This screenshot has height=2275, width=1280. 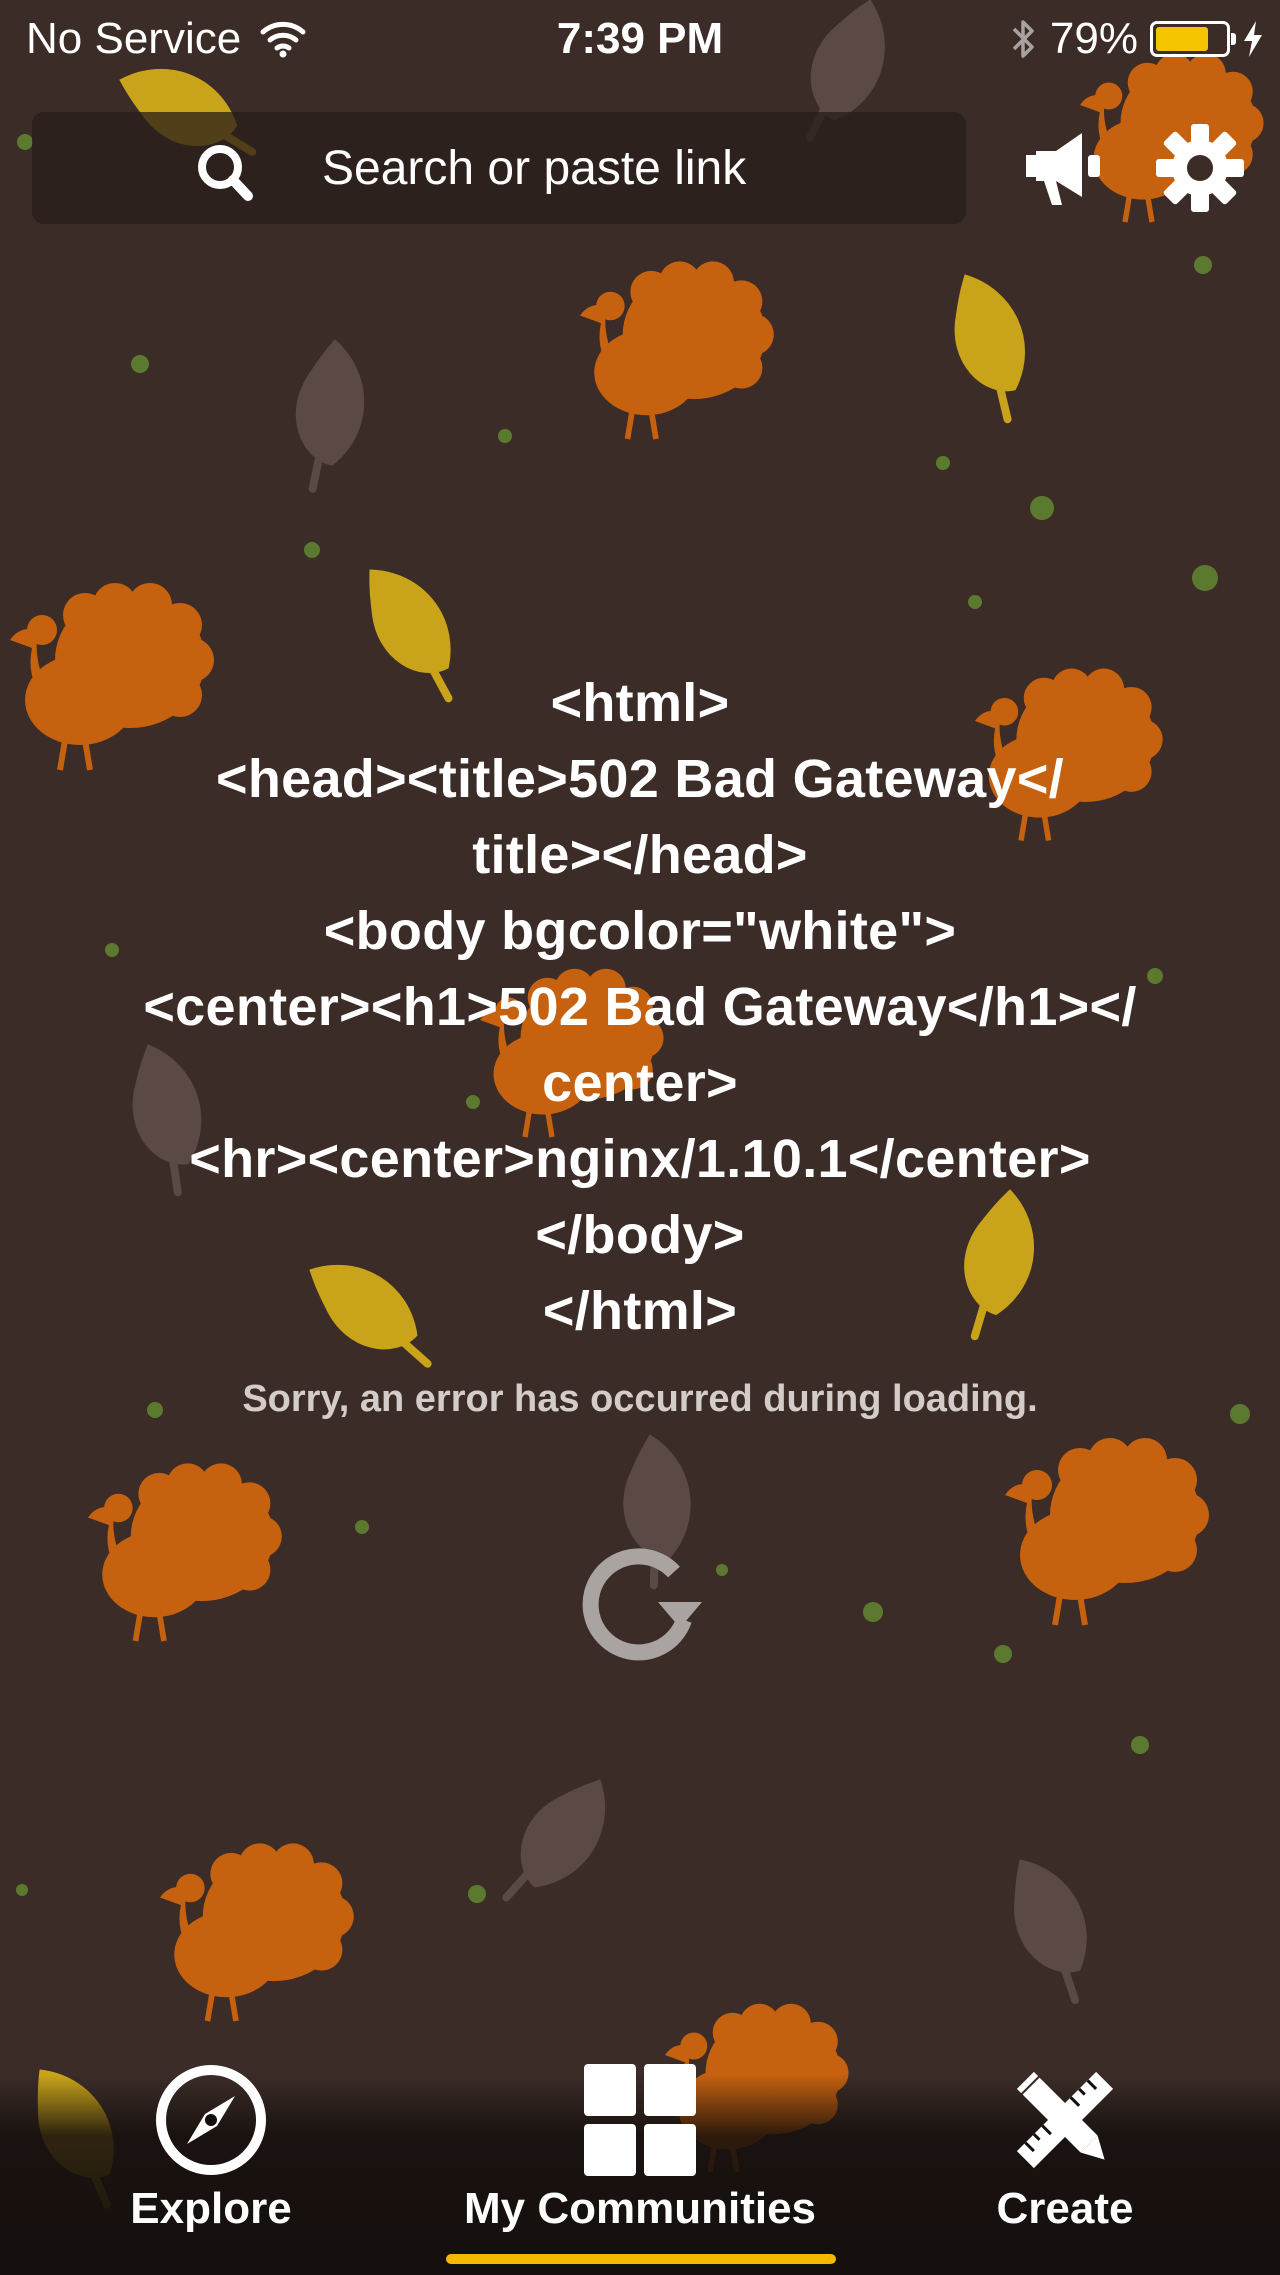 What do you see at coordinates (640, 2208) in the screenshot?
I see `tab-my-communities-label: My Communities` at bounding box center [640, 2208].